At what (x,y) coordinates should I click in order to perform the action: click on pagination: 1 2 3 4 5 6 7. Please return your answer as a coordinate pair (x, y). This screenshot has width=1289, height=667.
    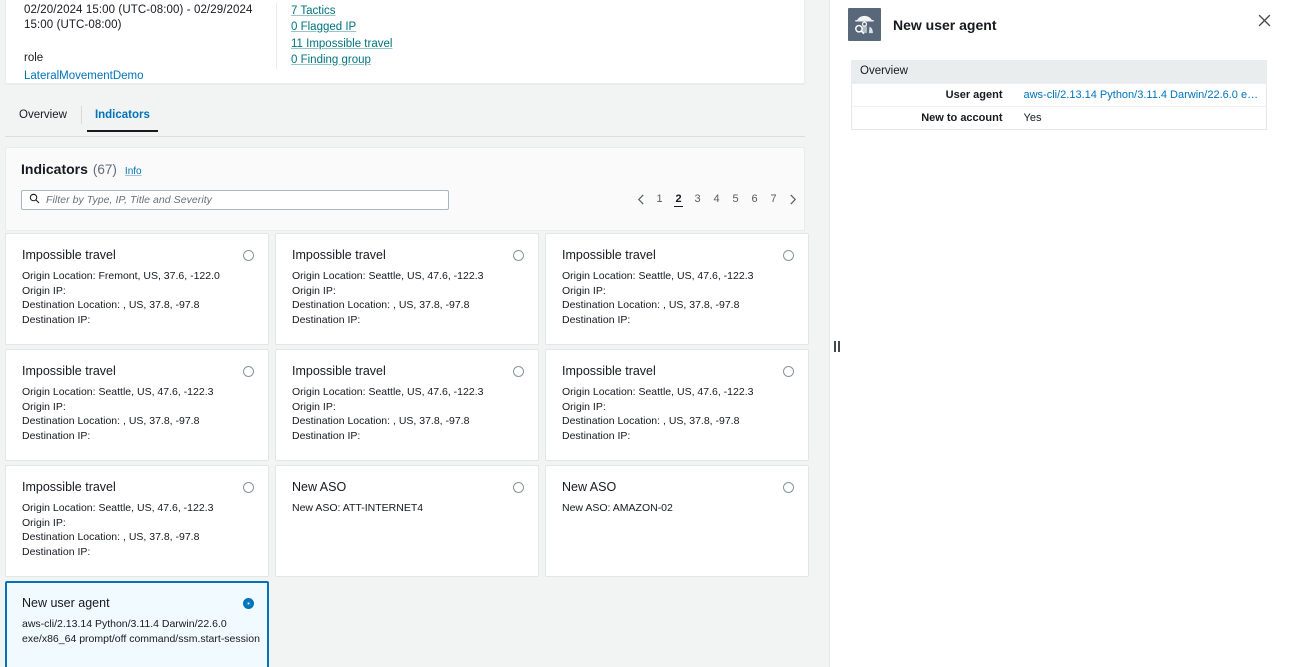
    Looking at the image, I should click on (716, 199).